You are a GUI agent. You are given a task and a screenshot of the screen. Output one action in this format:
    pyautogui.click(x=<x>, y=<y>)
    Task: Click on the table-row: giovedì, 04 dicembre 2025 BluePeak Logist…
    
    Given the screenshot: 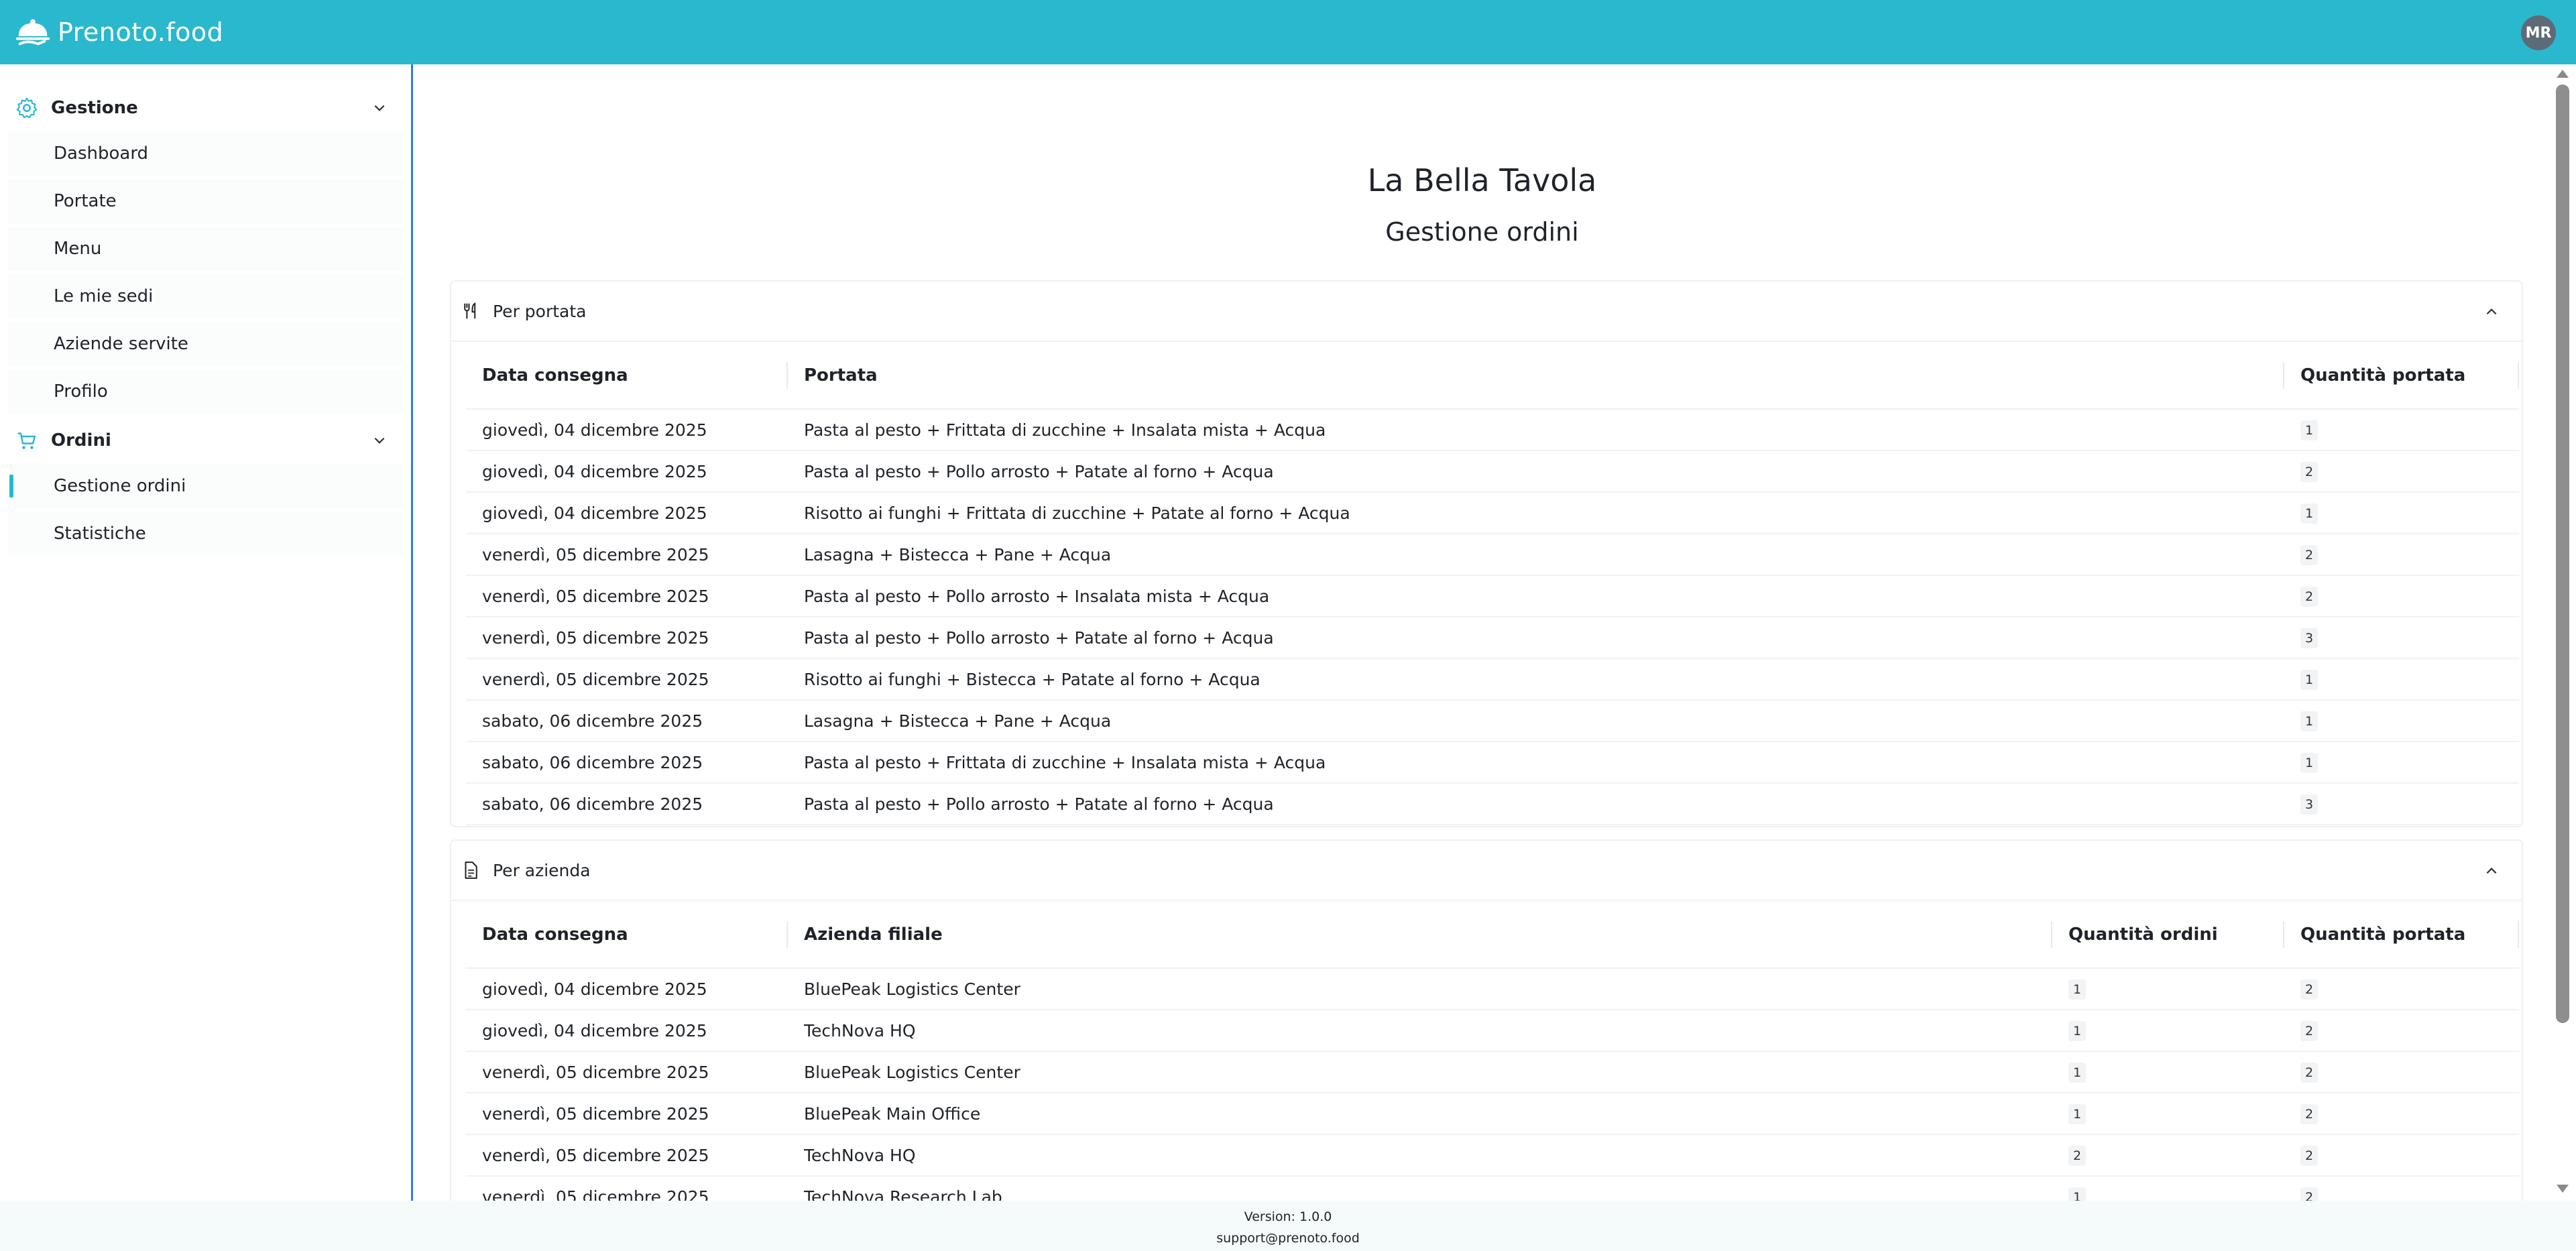 What is the action you would take?
    pyautogui.click(x=1492, y=989)
    